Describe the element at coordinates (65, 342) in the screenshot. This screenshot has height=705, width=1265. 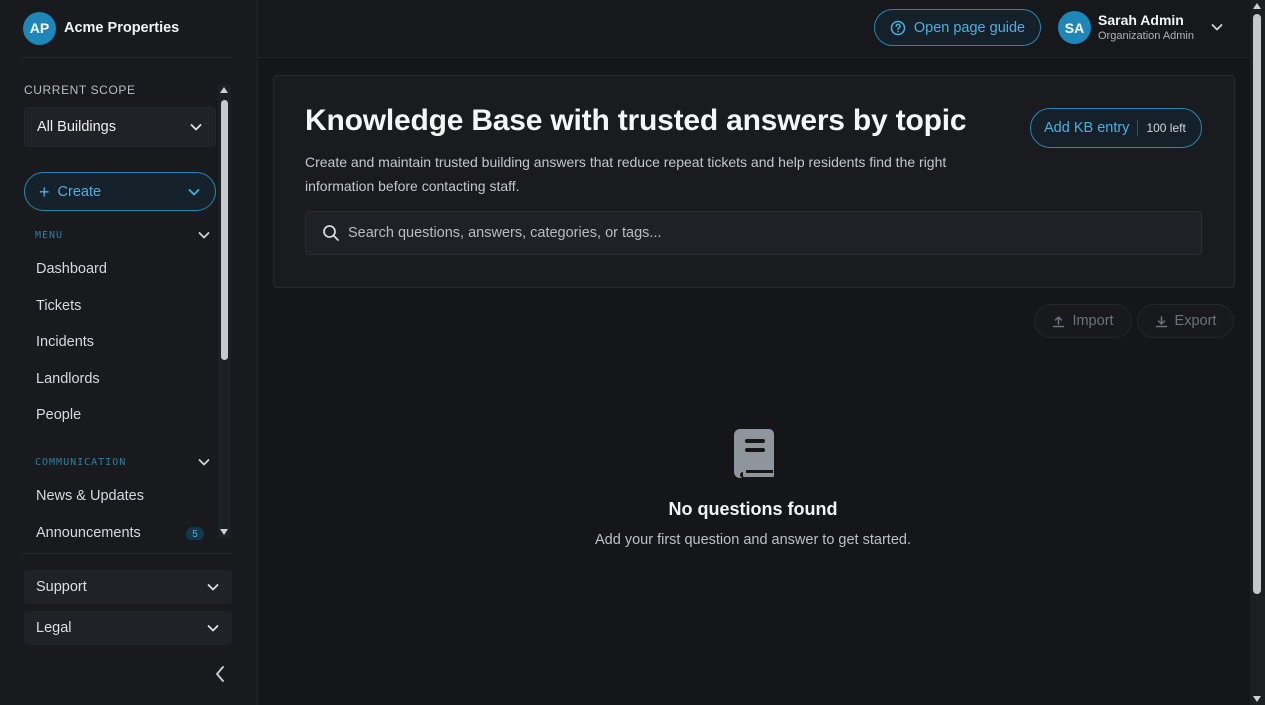
I see `nav-item-incidents: Incidents` at that location.